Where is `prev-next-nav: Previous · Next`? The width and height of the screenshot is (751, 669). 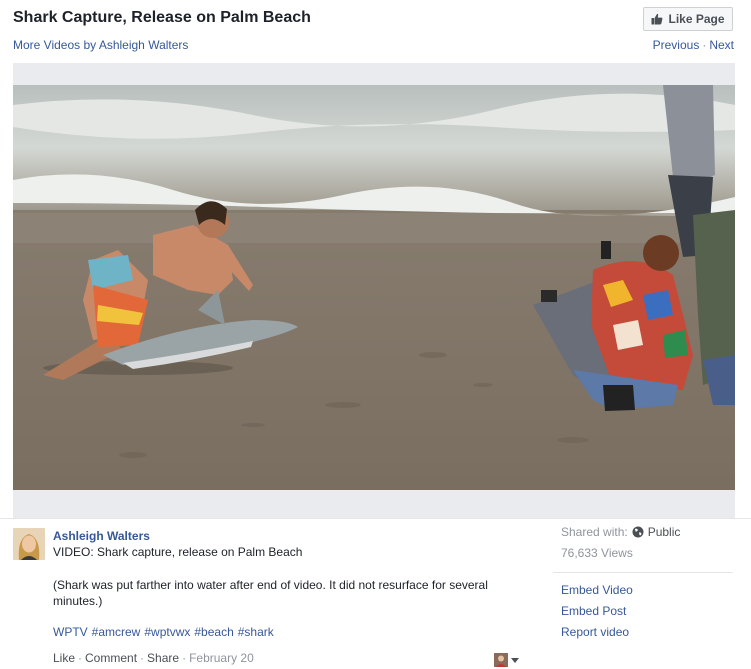
prev-next-nav: Previous · Next is located at coordinates (693, 45).